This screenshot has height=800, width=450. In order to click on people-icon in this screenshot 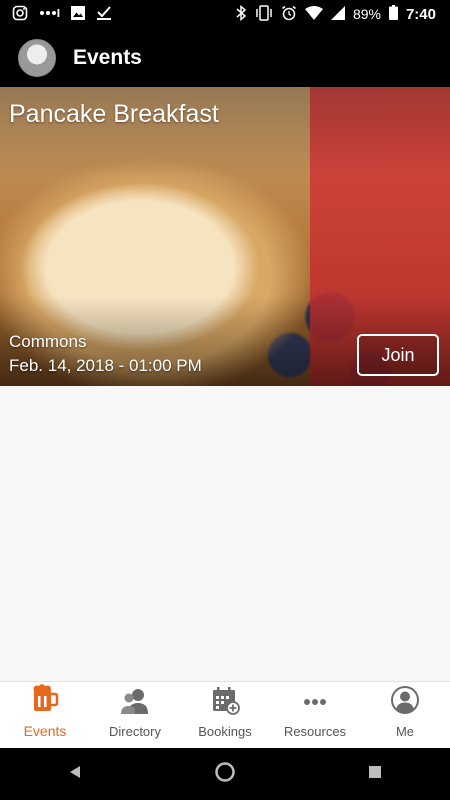, I will do `click(135, 703)`.